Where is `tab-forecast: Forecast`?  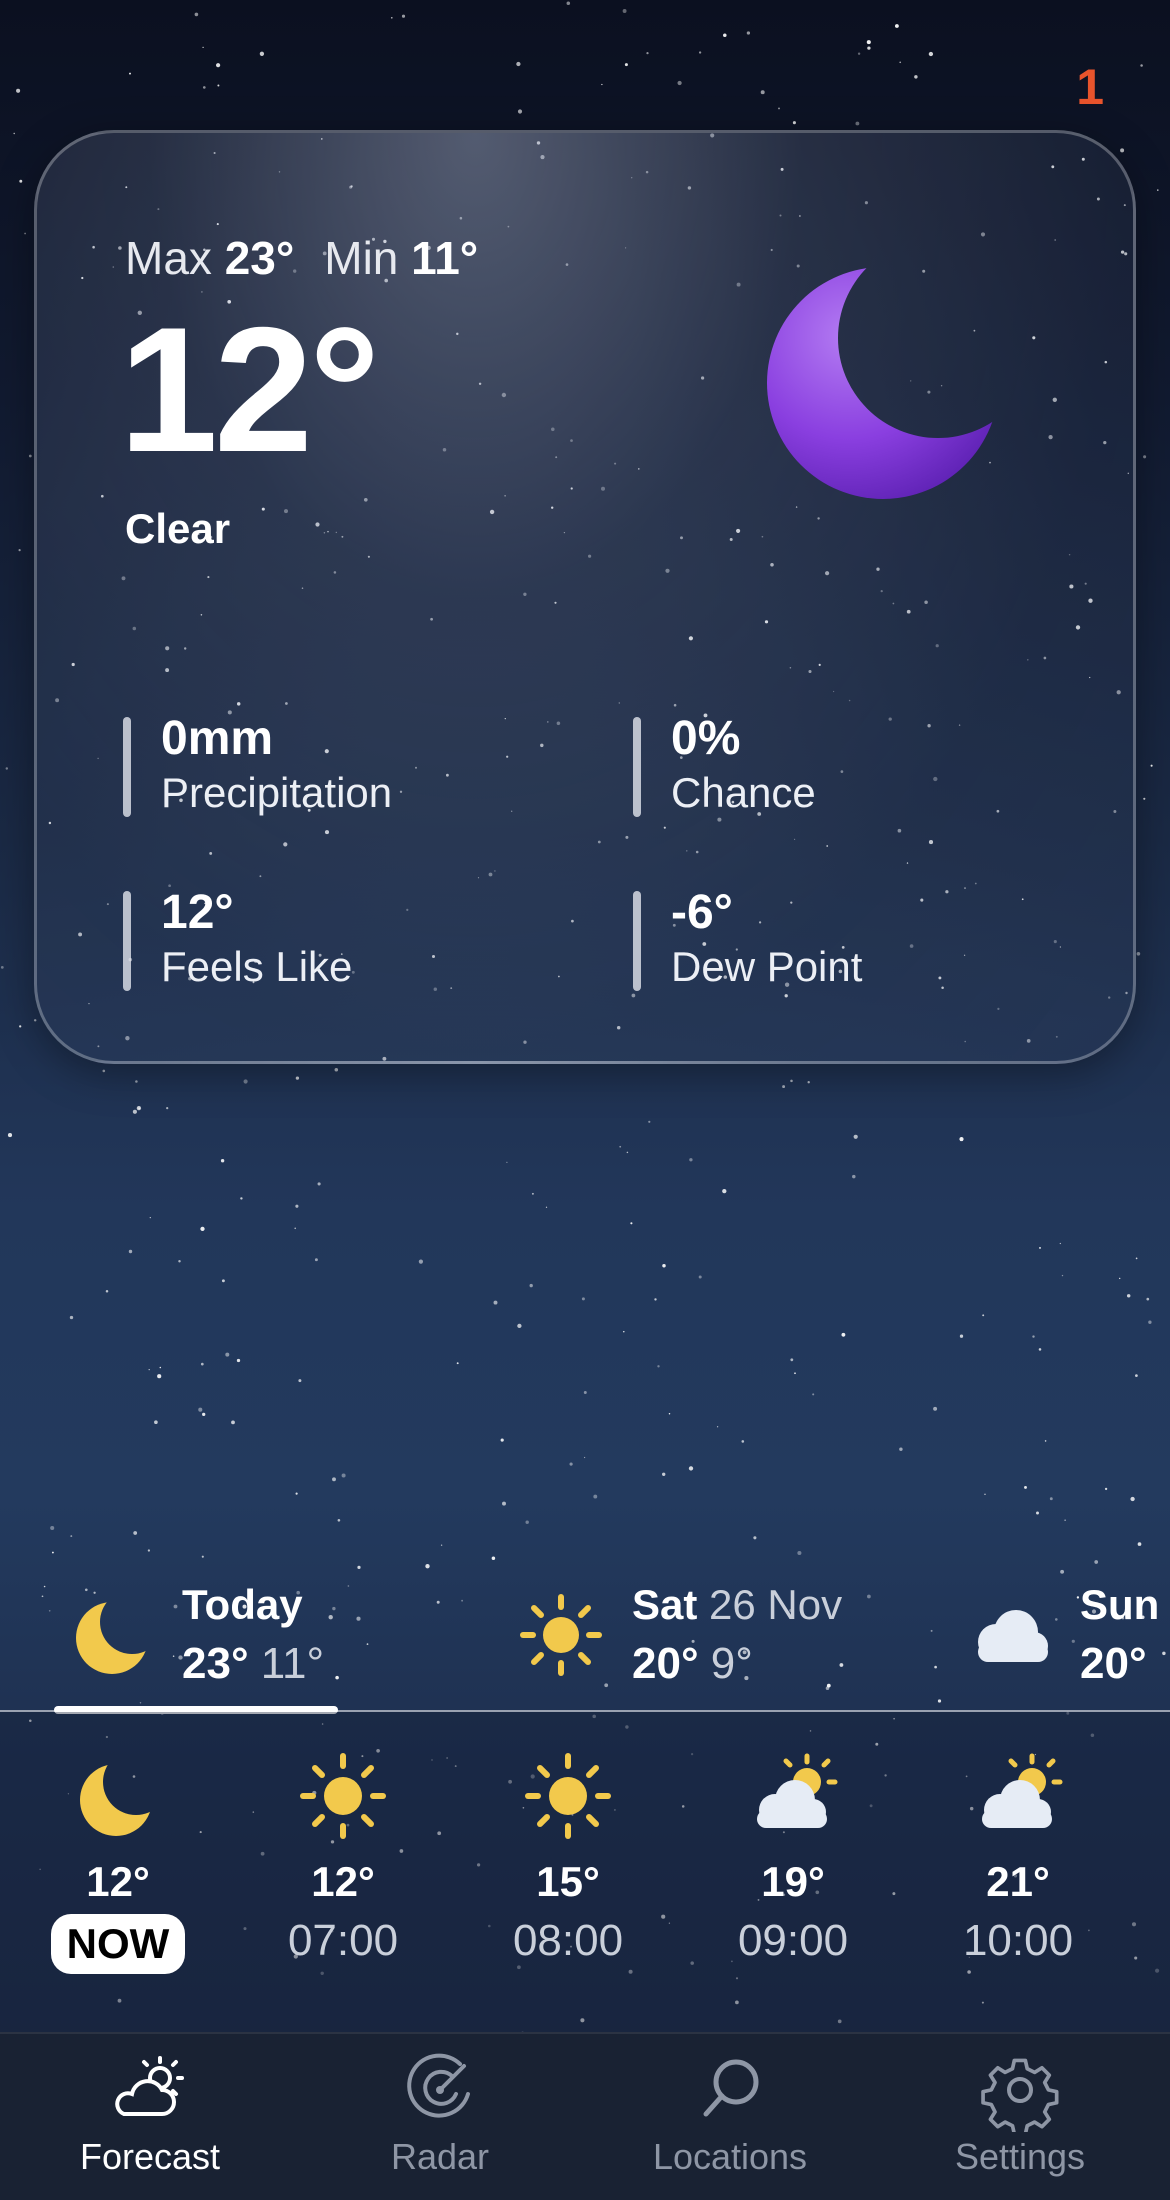 tab-forecast: Forecast is located at coordinates (150, 2113).